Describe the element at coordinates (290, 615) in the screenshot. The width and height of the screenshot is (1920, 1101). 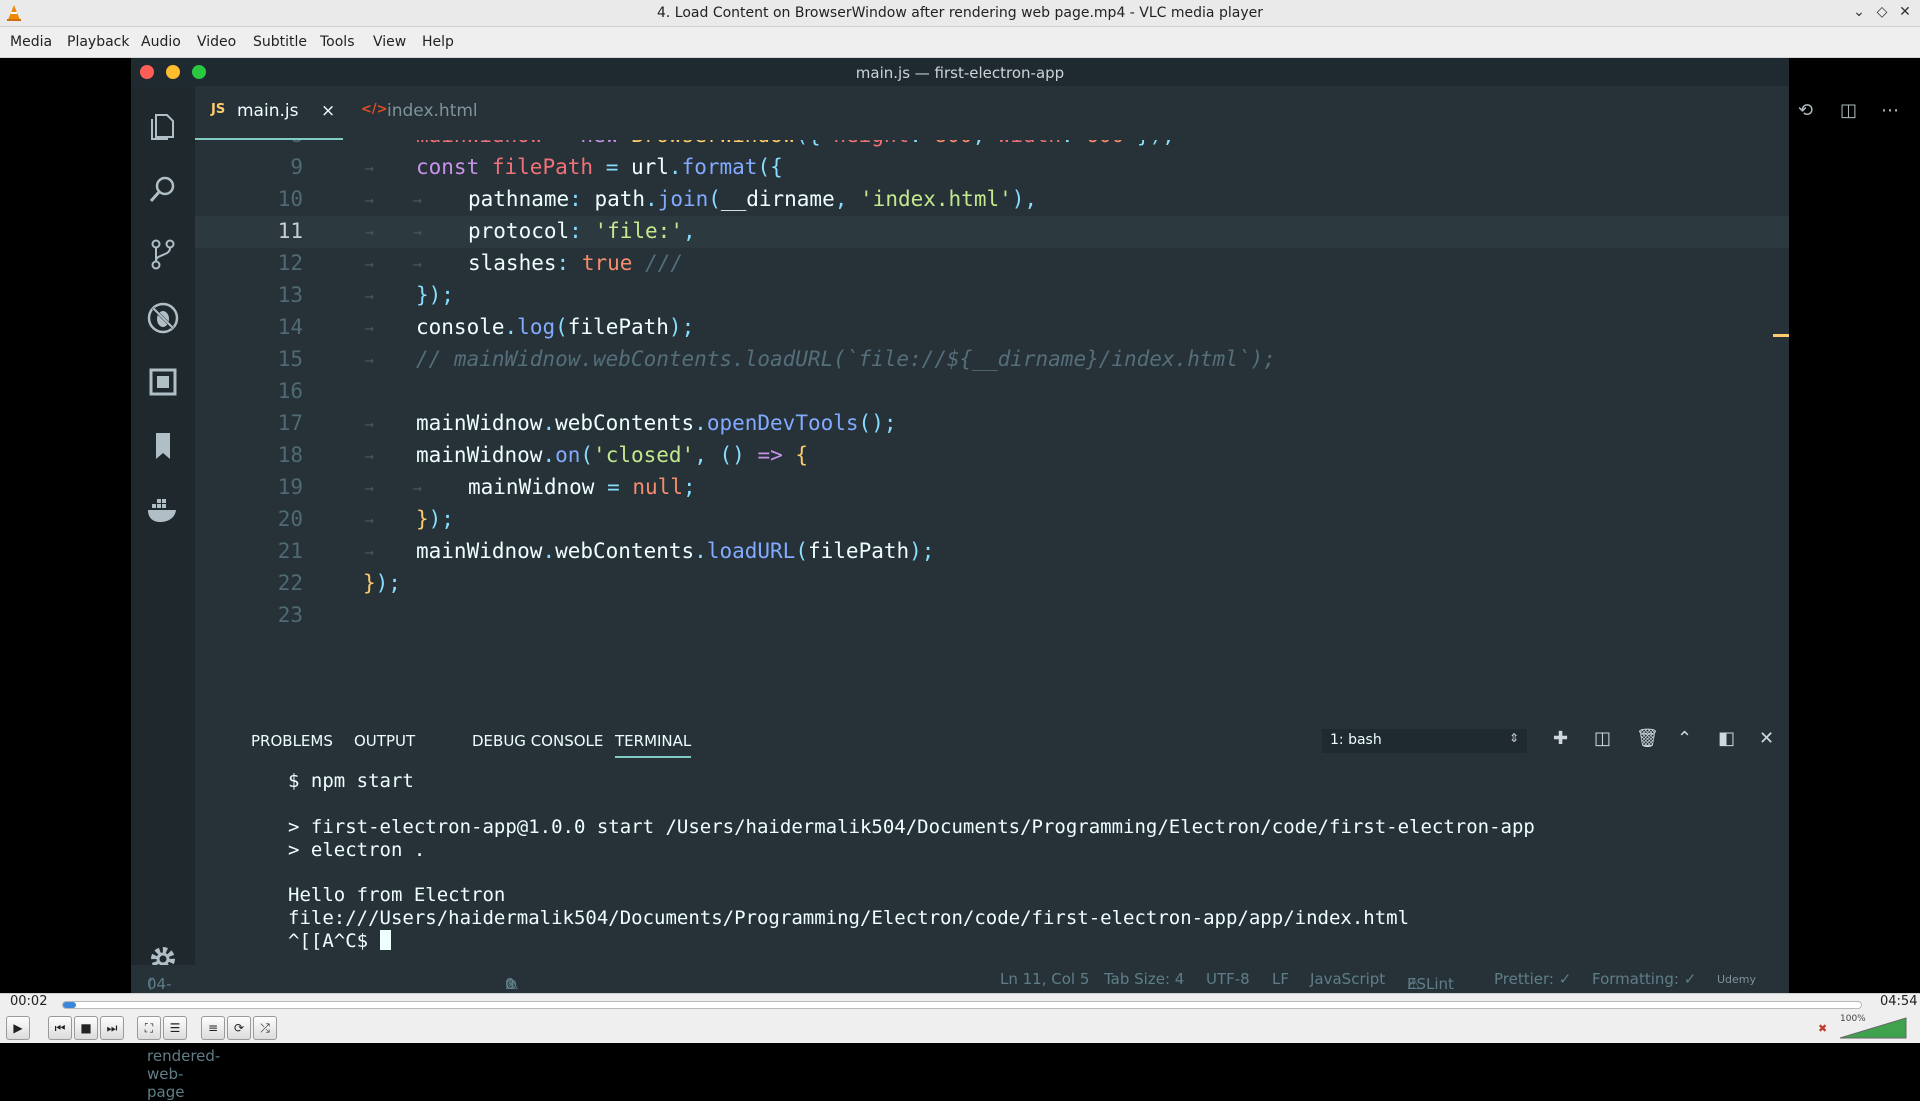
I see `code-line: 23` at that location.